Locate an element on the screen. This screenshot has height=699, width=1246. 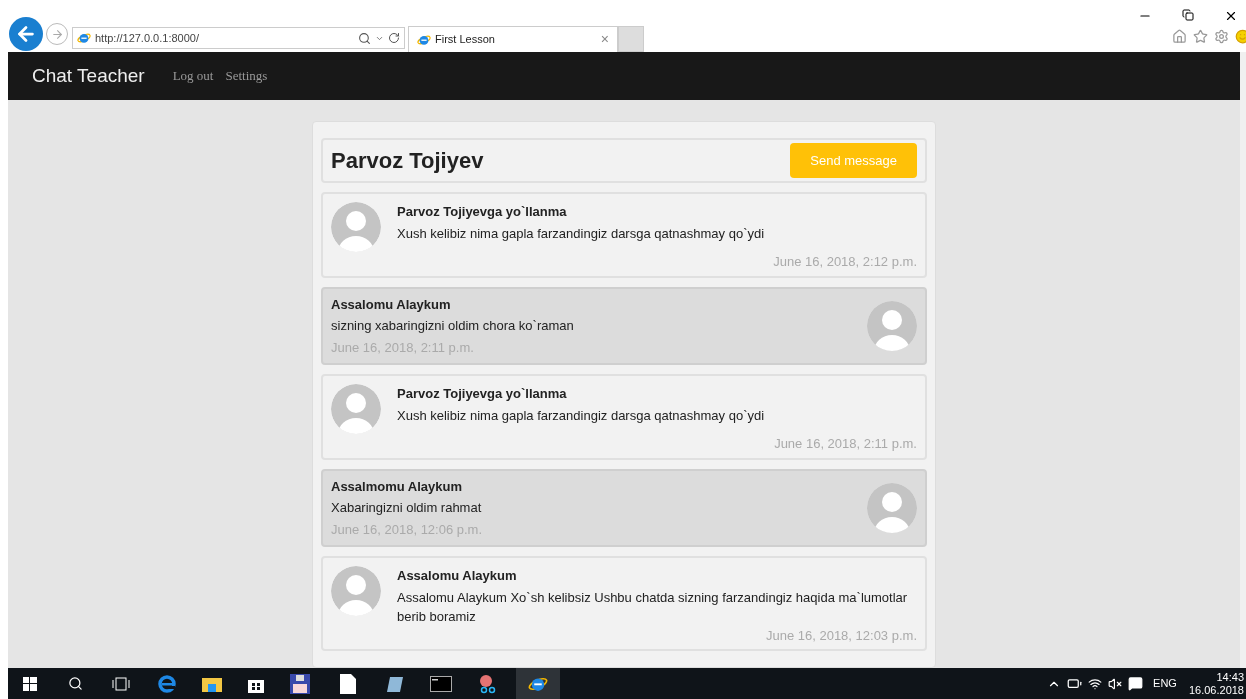
nav-link: Log out is located at coordinates (193, 76).